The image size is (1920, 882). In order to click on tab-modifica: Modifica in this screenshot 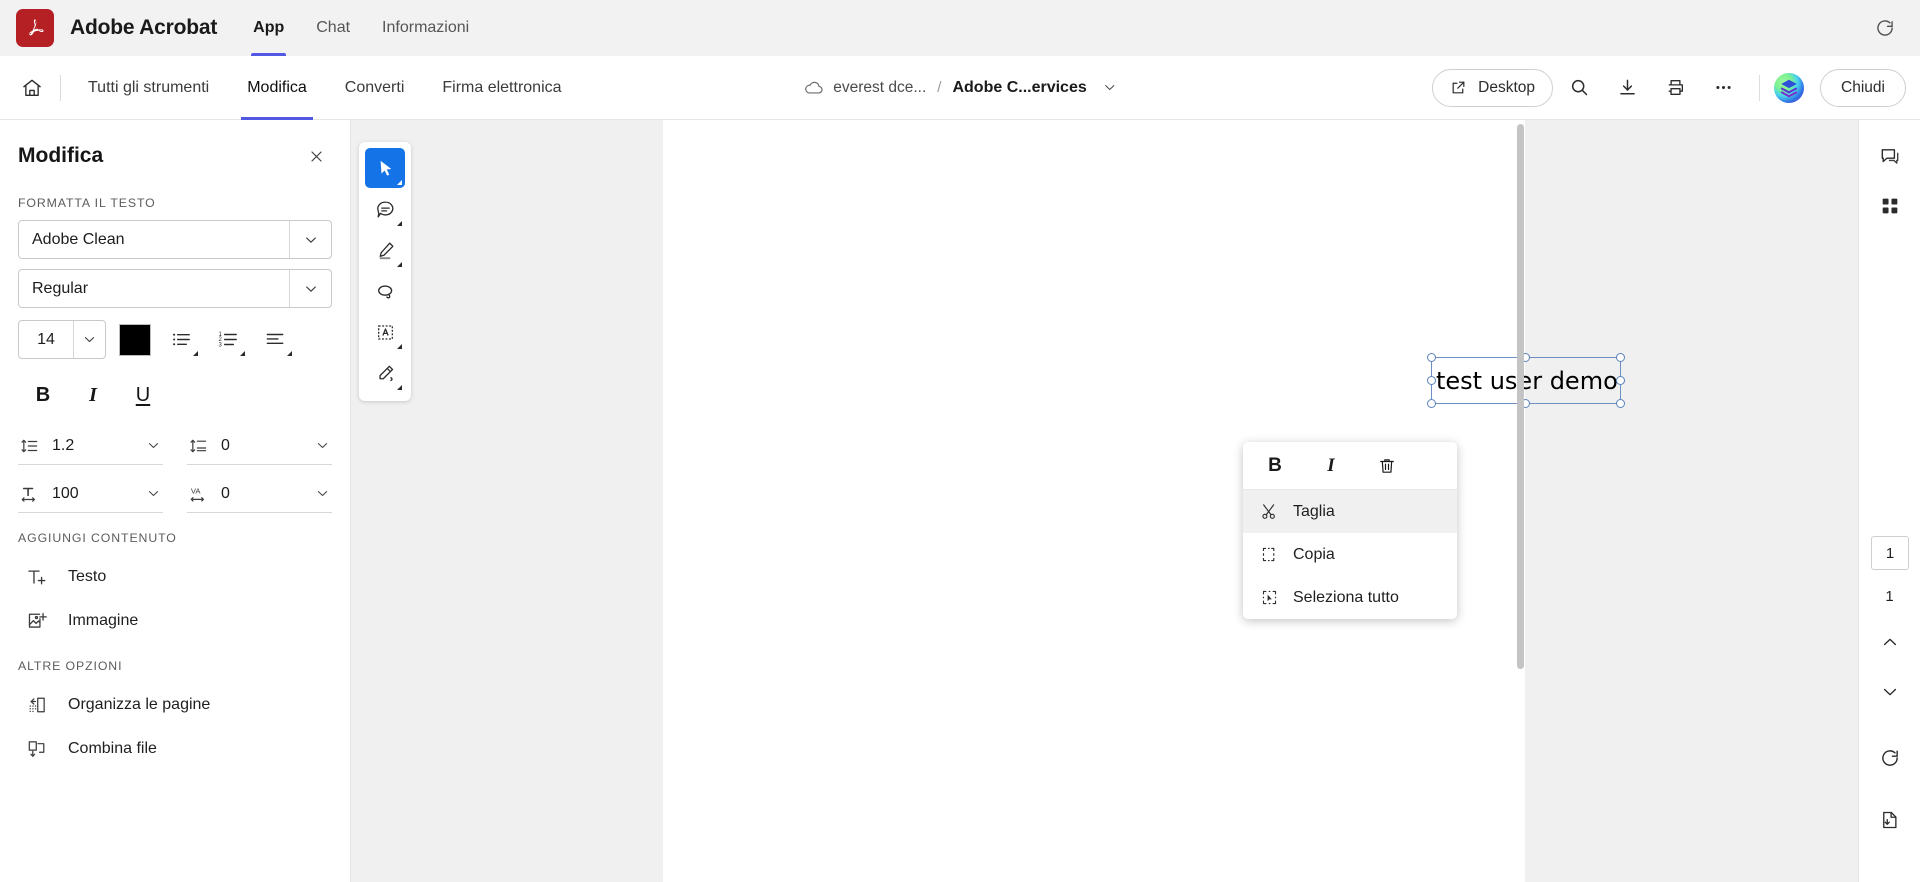, I will do `click(277, 88)`.